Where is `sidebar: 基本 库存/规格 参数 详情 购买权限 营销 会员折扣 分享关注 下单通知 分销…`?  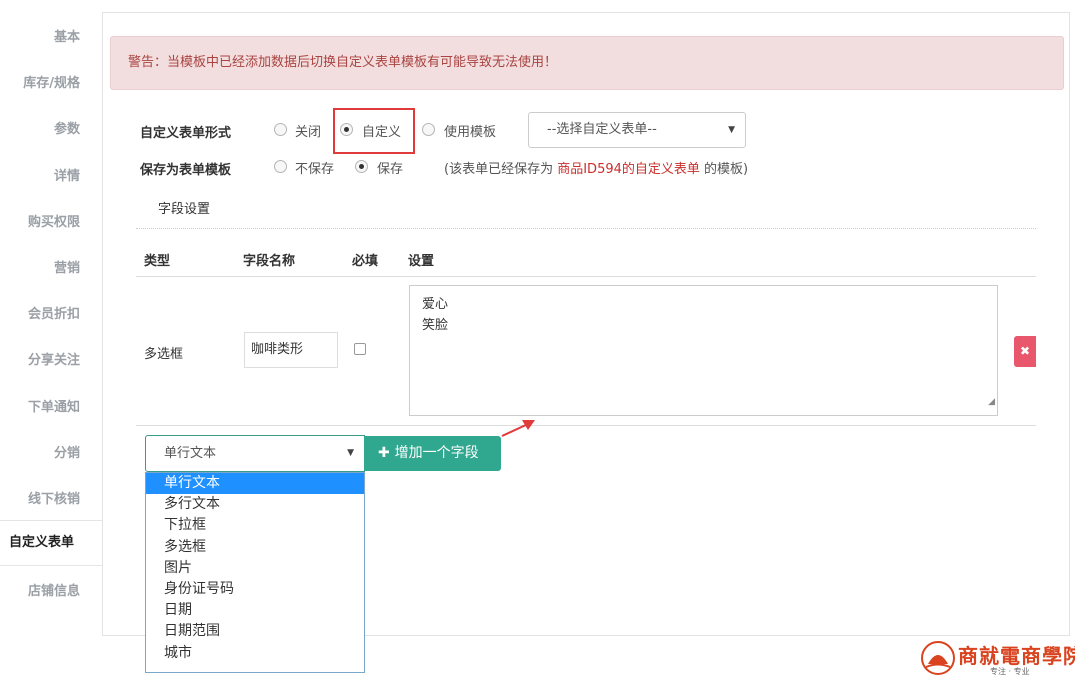 sidebar: 基本 库存/规格 参数 详情 购买权限 营销 会员折扣 分享关注 下单通知 分销… is located at coordinates (51, 342).